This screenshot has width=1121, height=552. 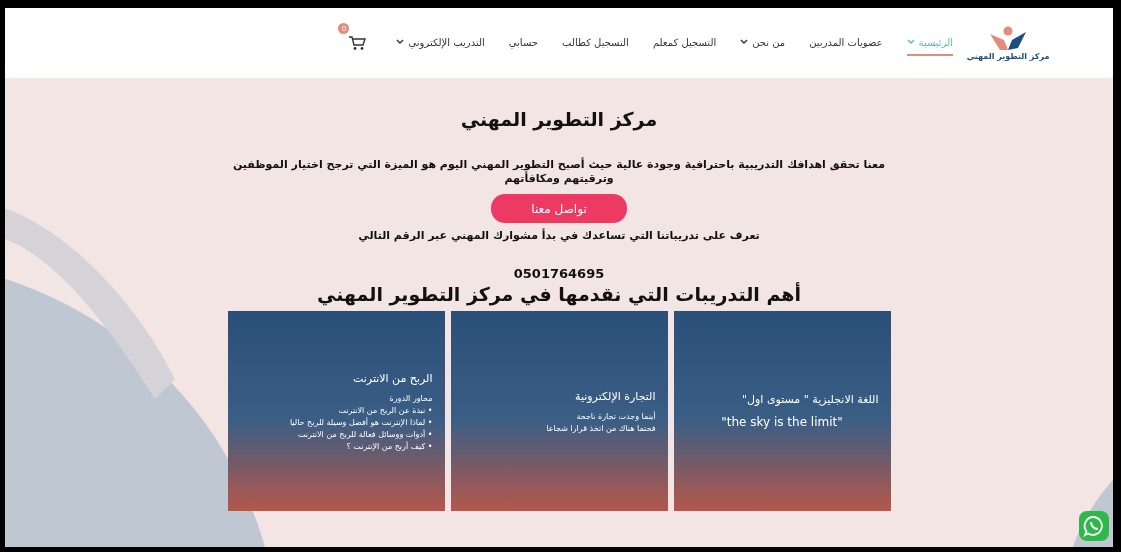 I want to click on course-title: التجارة الإلكترونية, so click(x=615, y=396).